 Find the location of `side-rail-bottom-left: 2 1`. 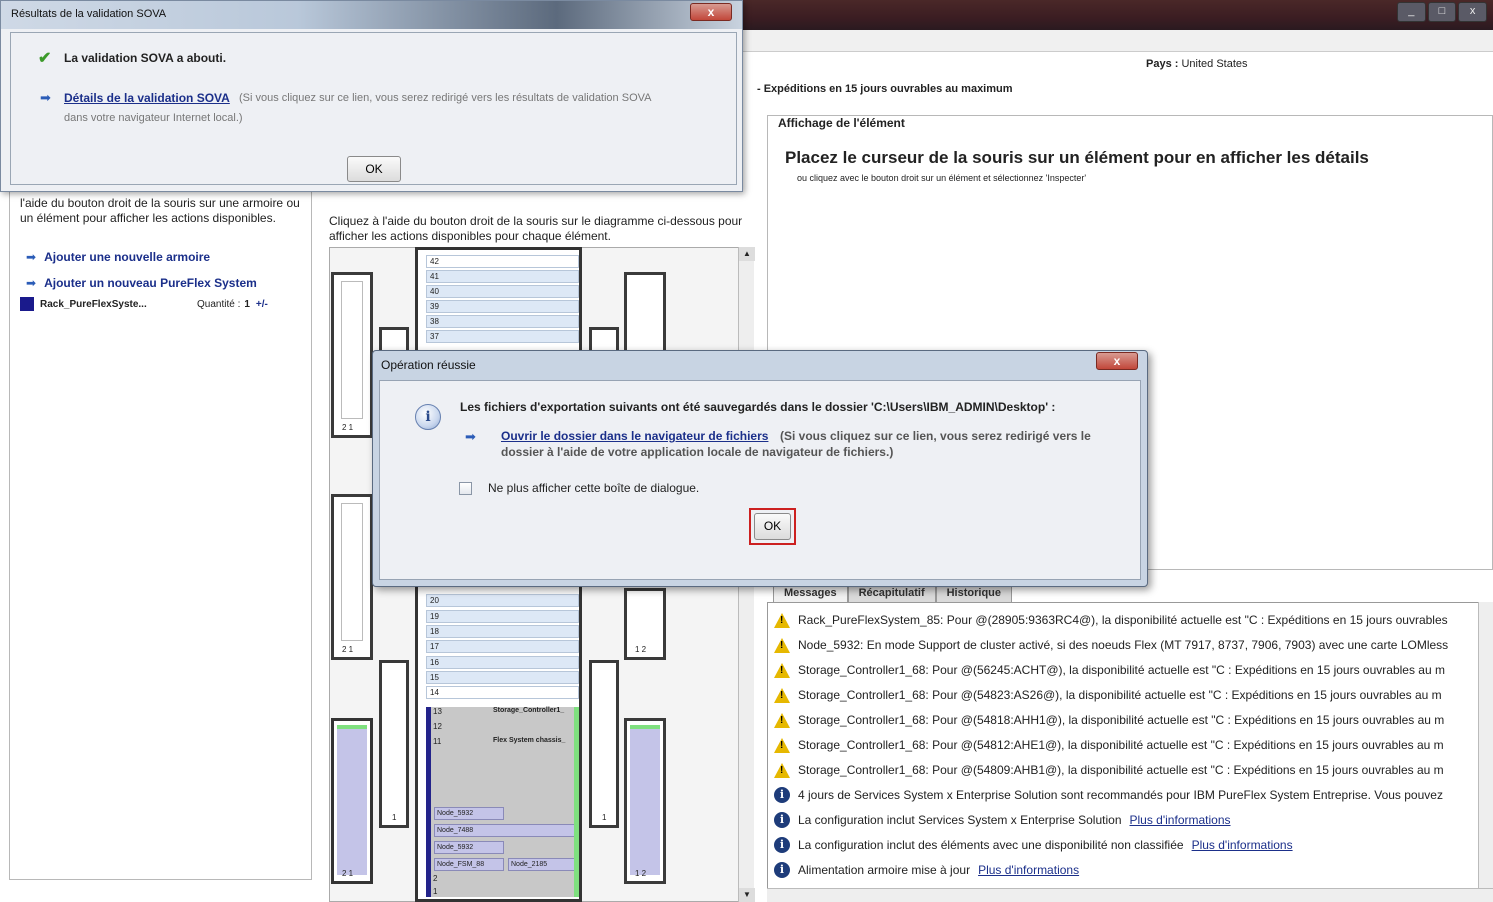

side-rail-bottom-left: 2 1 is located at coordinates (352, 801).